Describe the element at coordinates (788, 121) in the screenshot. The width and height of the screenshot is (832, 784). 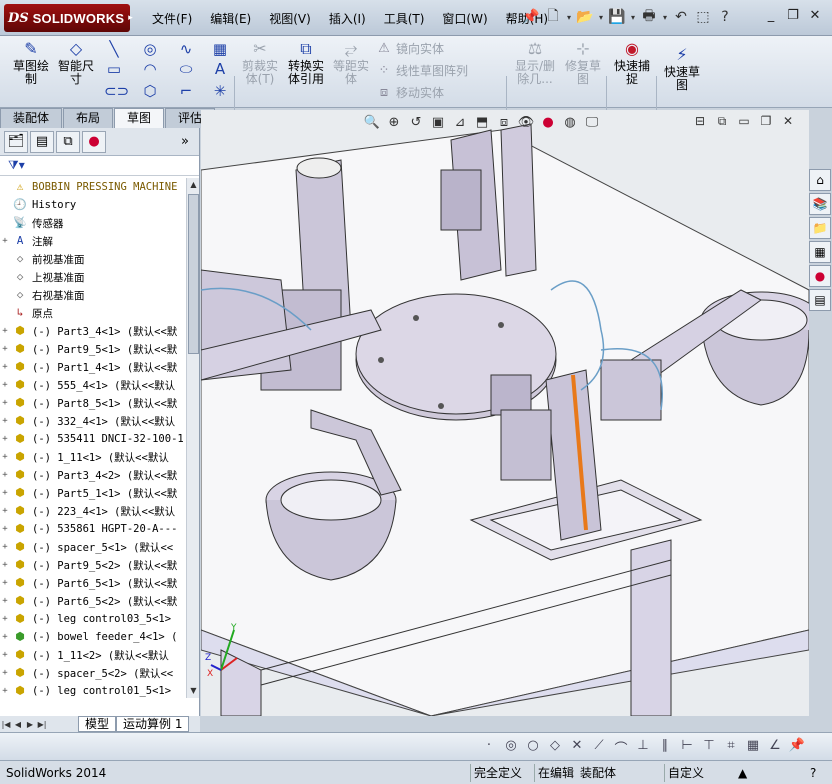
I see `viewport-close-icon: ✕` at that location.